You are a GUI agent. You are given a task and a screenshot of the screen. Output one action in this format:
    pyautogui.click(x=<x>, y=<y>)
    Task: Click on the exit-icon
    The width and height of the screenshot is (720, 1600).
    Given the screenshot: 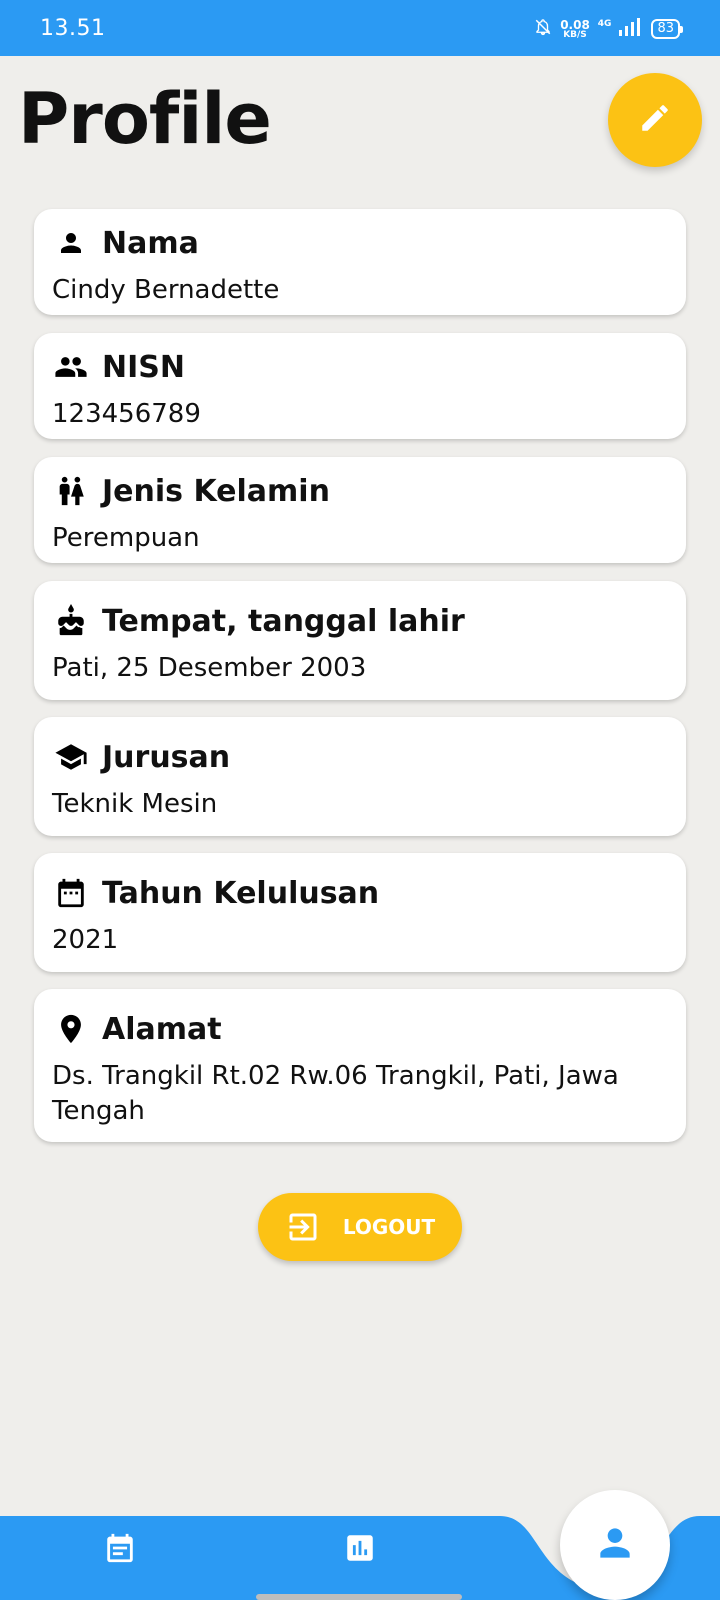 What is the action you would take?
    pyautogui.click(x=303, y=1227)
    